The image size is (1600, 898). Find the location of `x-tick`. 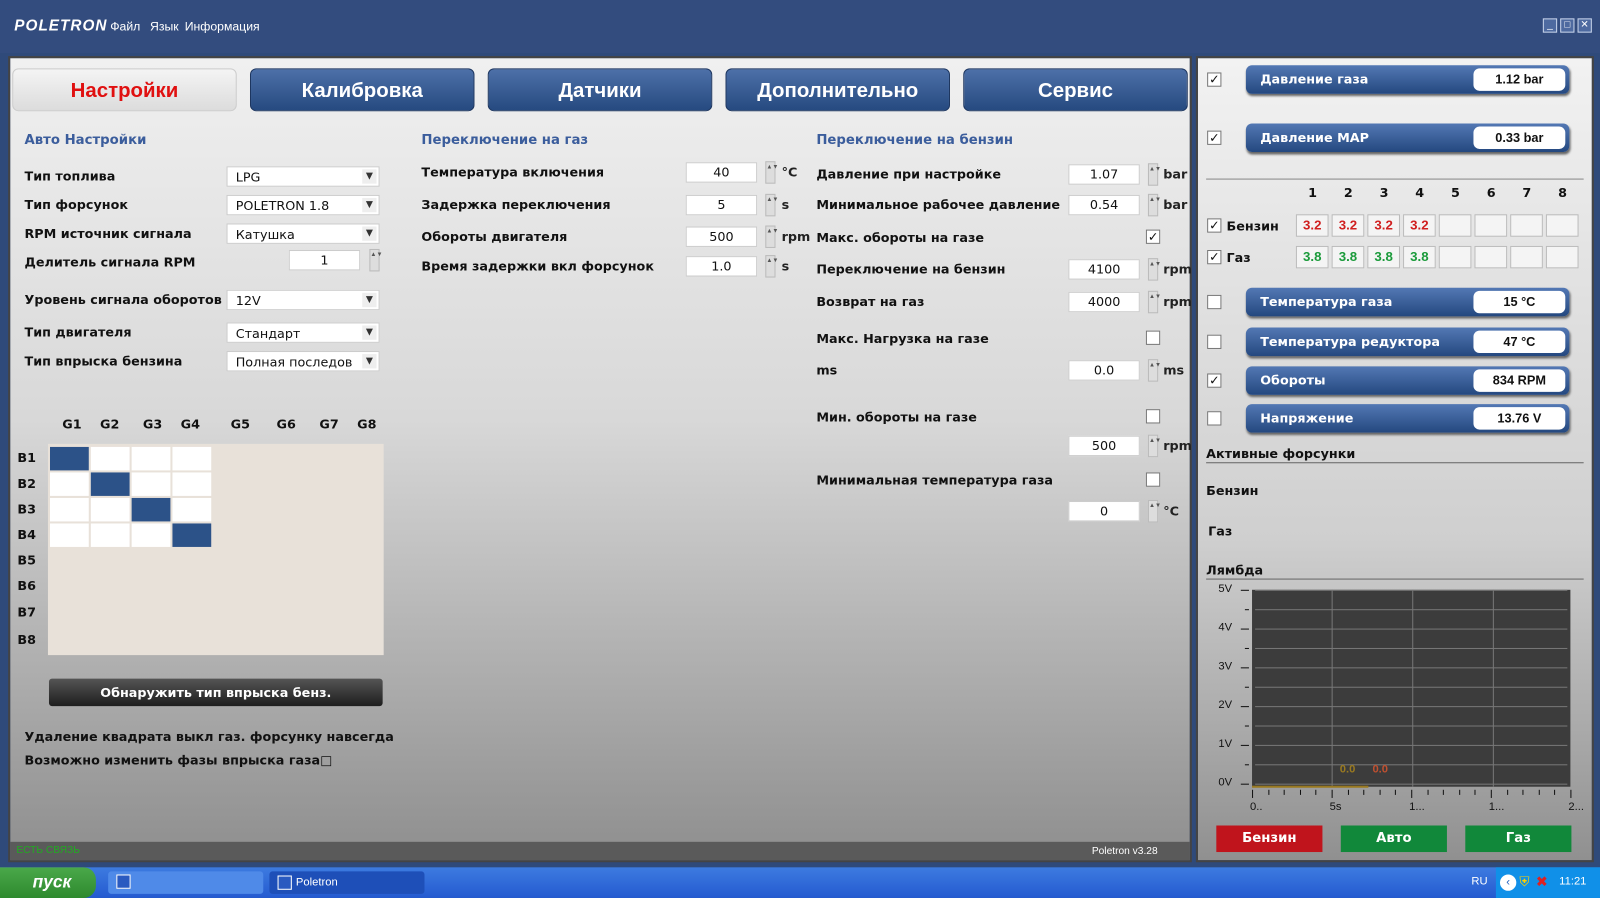

x-tick is located at coordinates (1412, 793).